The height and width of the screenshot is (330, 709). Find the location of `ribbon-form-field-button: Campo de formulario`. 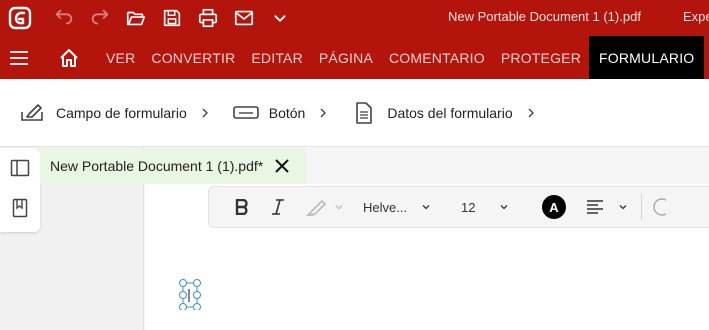

ribbon-form-field-button: Campo de formulario is located at coordinates (115, 113).